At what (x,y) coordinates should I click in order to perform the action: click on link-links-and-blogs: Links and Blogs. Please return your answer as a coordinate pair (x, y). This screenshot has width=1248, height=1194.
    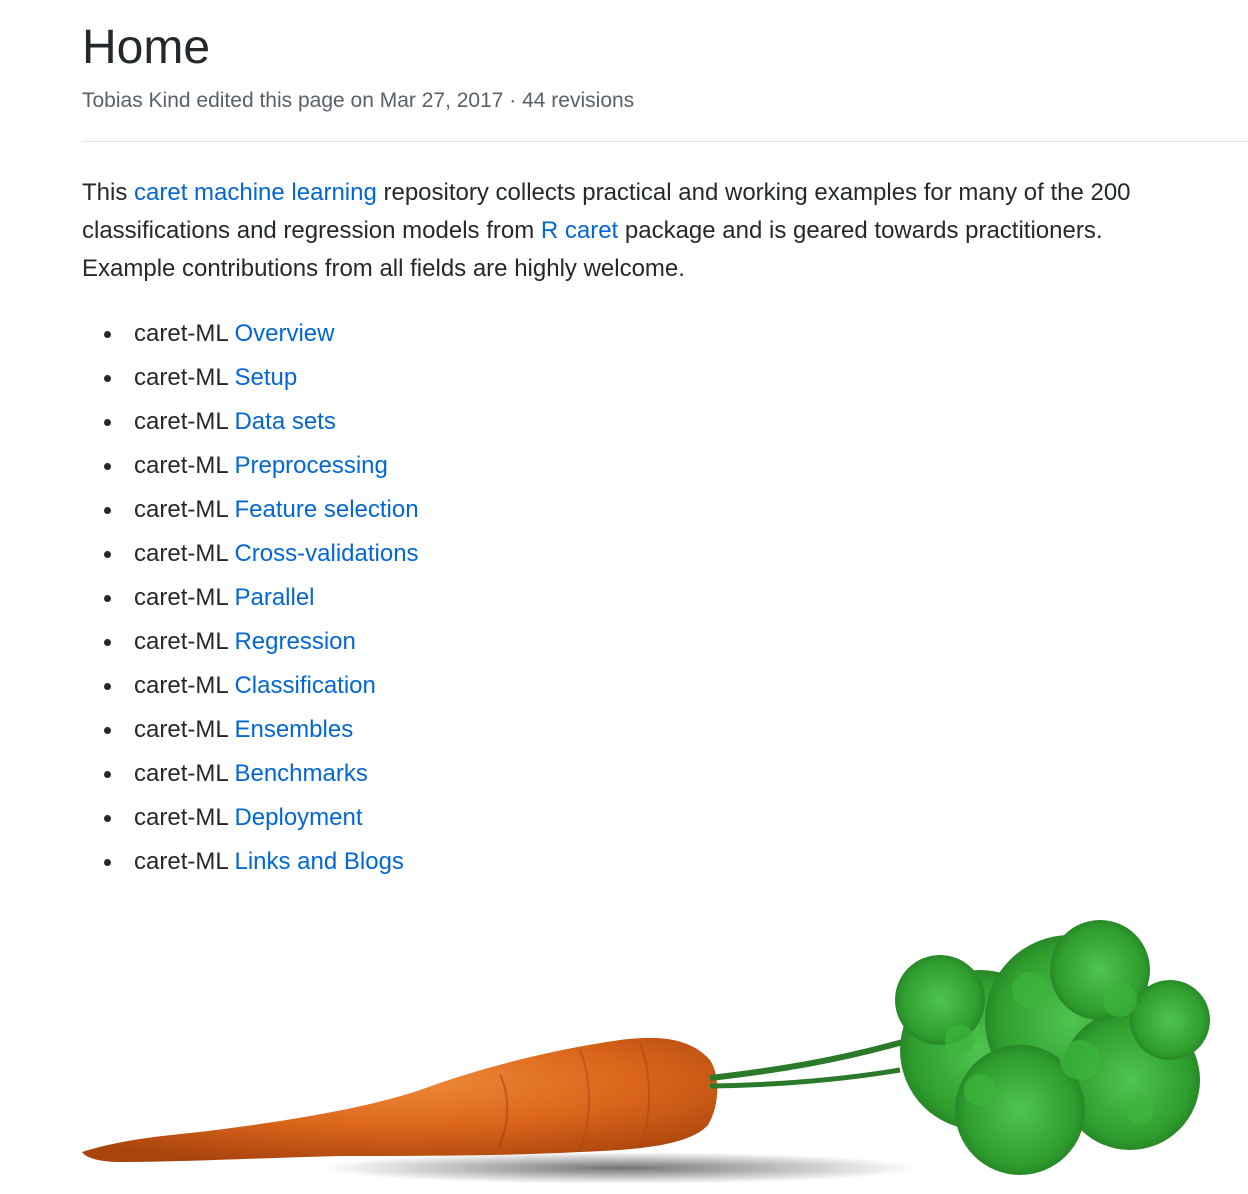
    Looking at the image, I should click on (318, 861).